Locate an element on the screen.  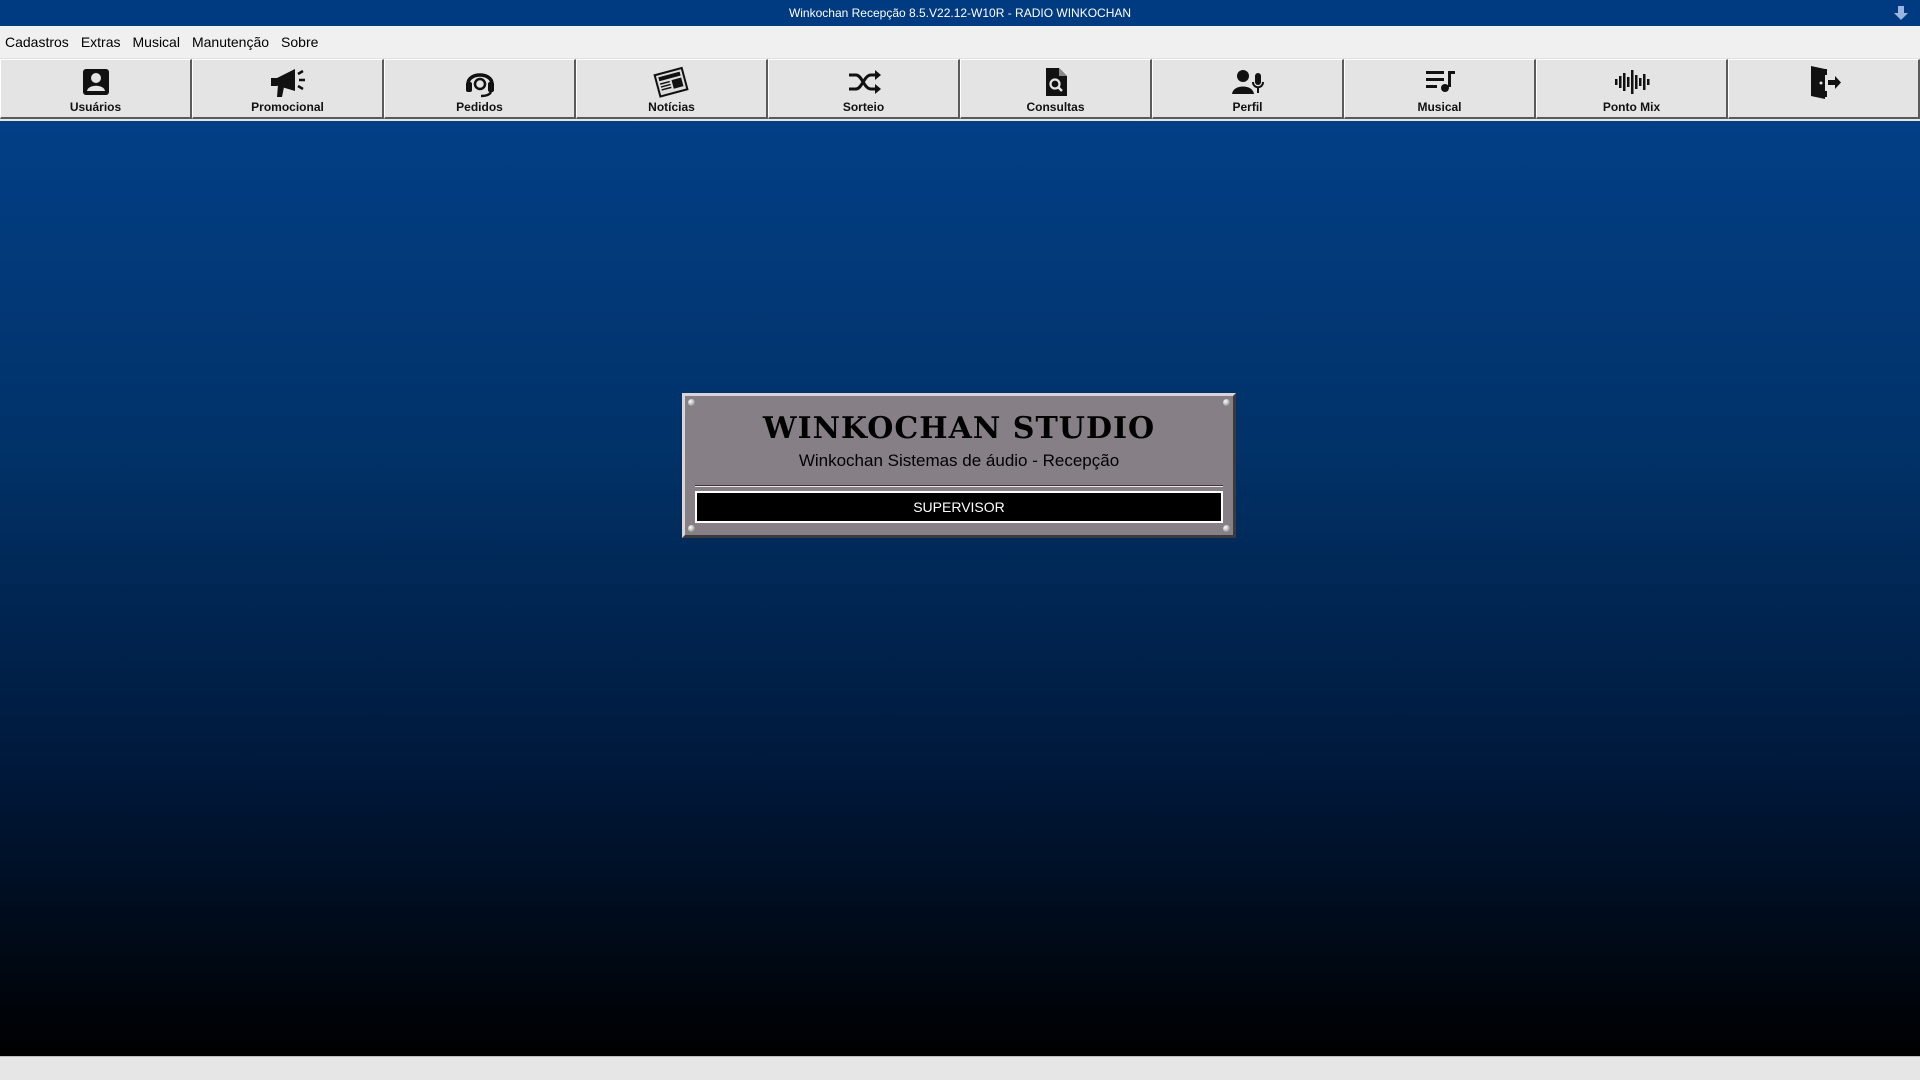
menu-musical: Musical is located at coordinates (156, 42).